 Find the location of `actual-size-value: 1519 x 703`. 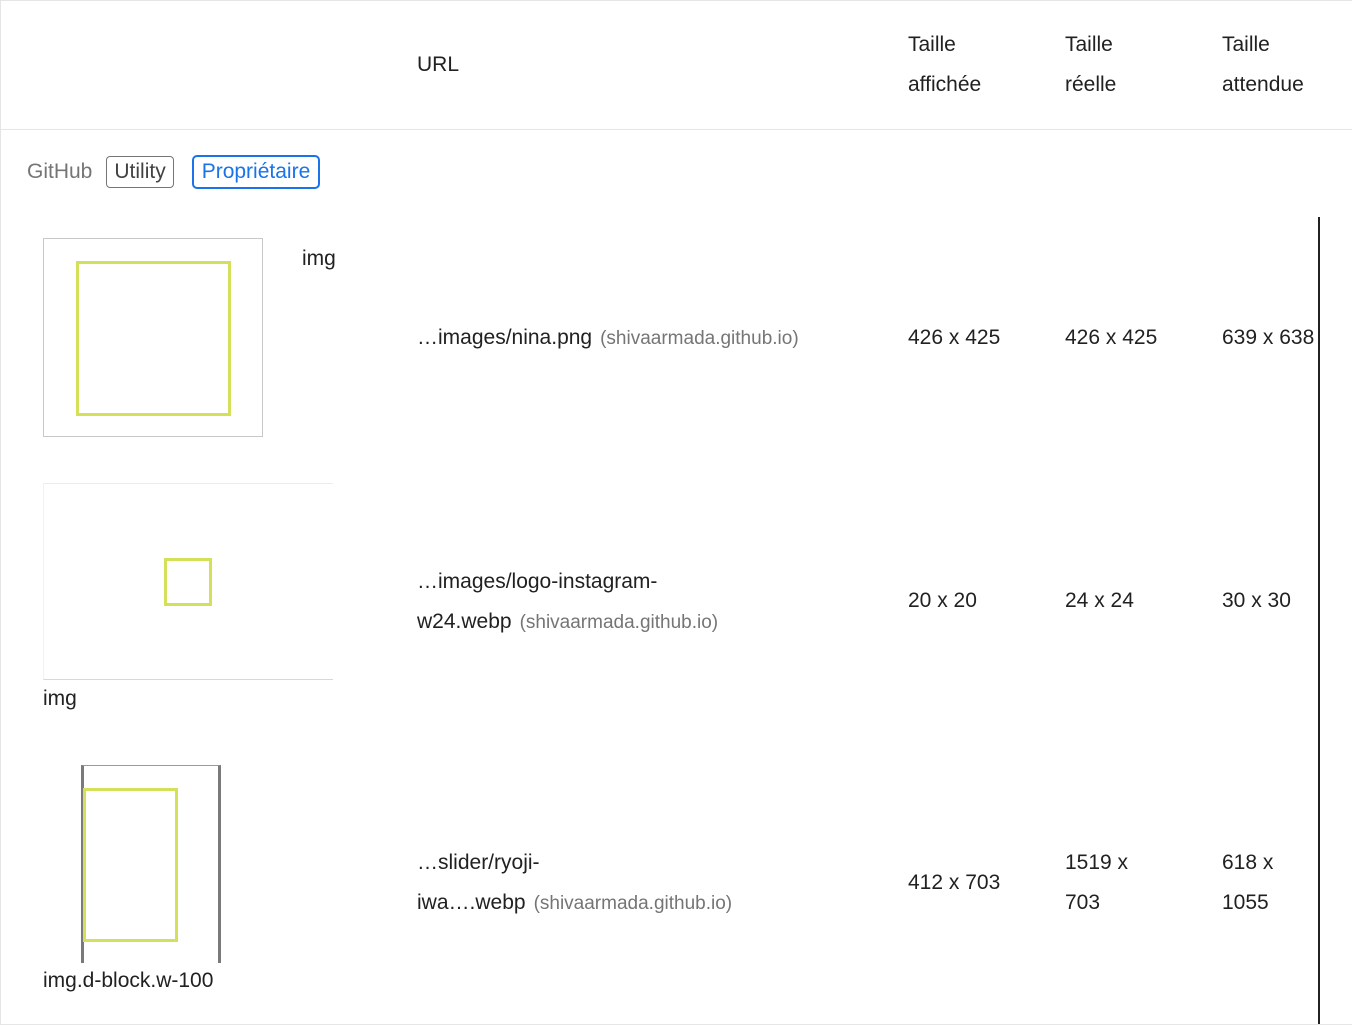

actual-size-value: 1519 x 703 is located at coordinates (1096, 883).